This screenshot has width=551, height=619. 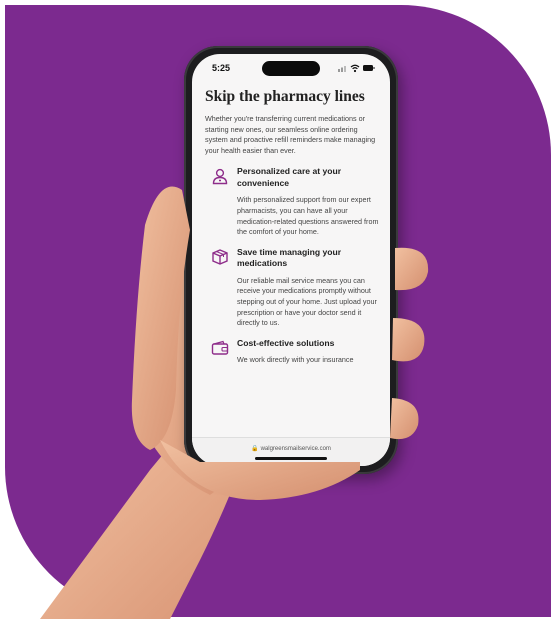 I want to click on feature-title: Save time managing your medications, so click(x=289, y=257).